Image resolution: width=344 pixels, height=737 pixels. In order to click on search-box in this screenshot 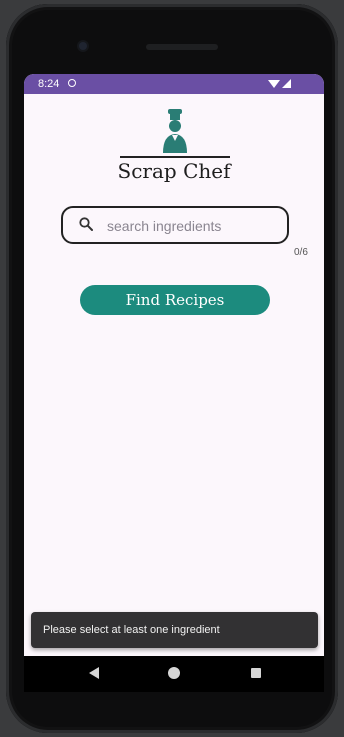, I will do `click(175, 225)`.